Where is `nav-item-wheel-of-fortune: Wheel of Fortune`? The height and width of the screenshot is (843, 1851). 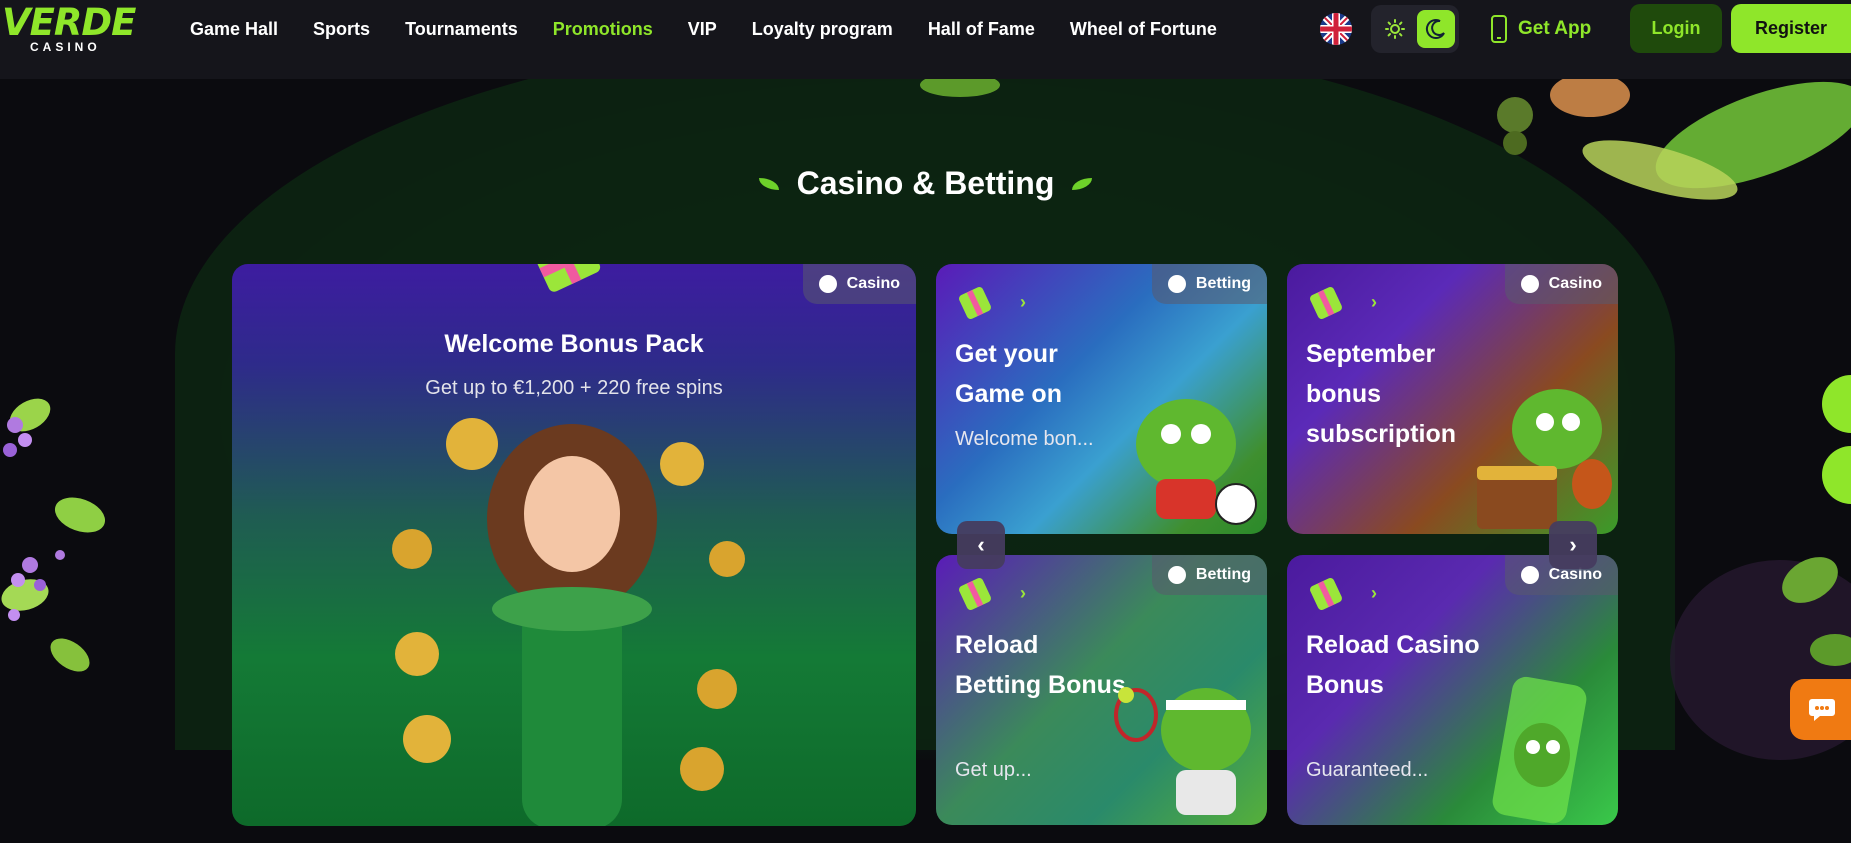 nav-item-wheel-of-fortune: Wheel of Fortune is located at coordinates (1143, 29).